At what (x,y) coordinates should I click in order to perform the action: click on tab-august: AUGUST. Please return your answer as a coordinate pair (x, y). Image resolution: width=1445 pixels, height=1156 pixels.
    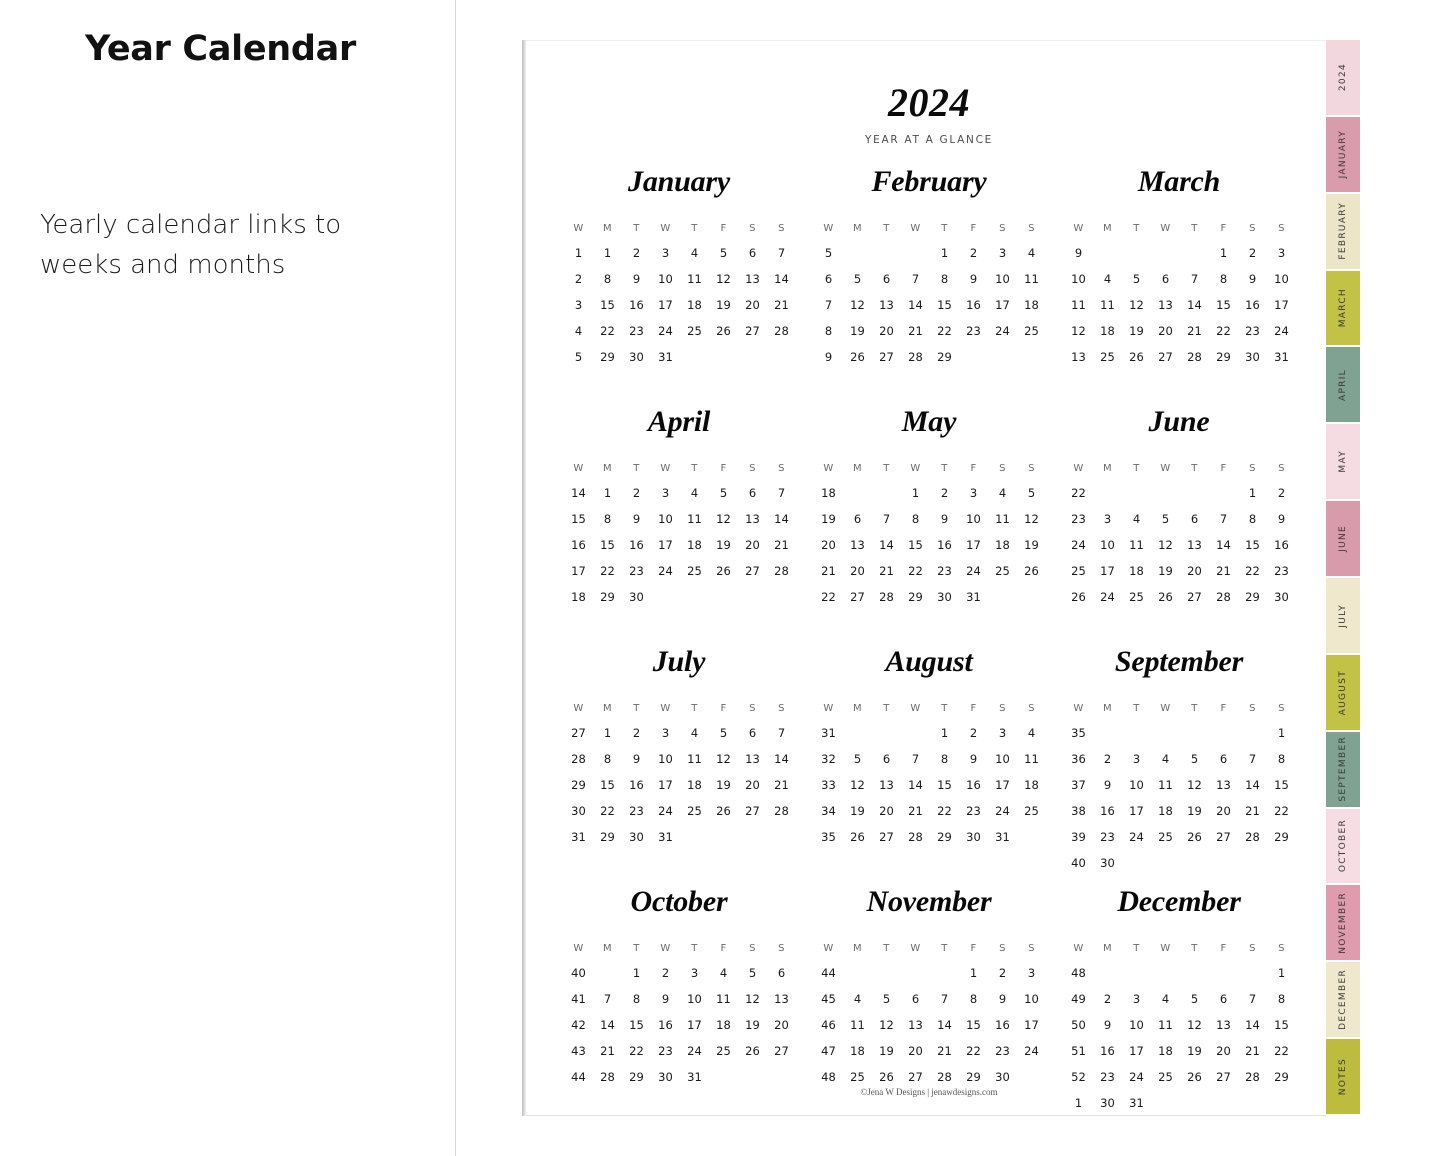
    Looking at the image, I should click on (1343, 692).